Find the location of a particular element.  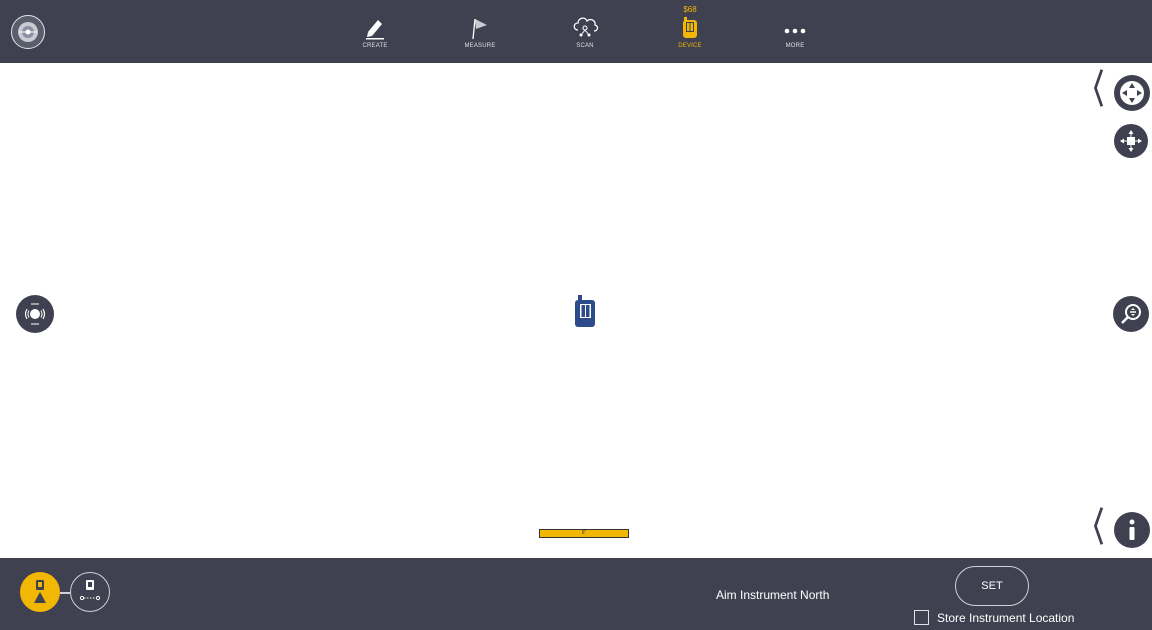

zoom-search-icon is located at coordinates (1131, 314).